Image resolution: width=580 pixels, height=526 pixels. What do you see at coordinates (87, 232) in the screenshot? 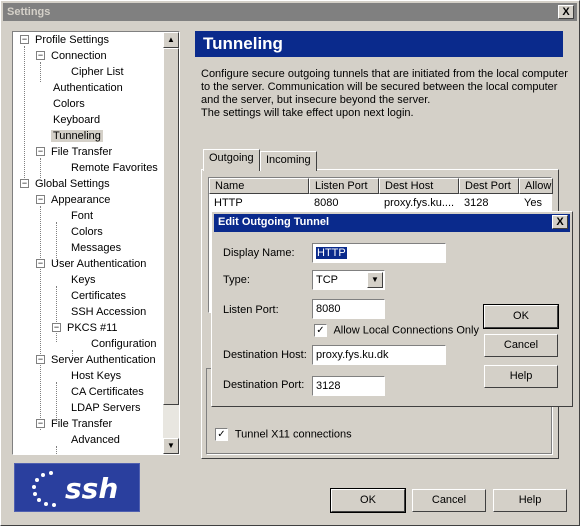
I see `tree-item-colors-global: Colors` at bounding box center [87, 232].